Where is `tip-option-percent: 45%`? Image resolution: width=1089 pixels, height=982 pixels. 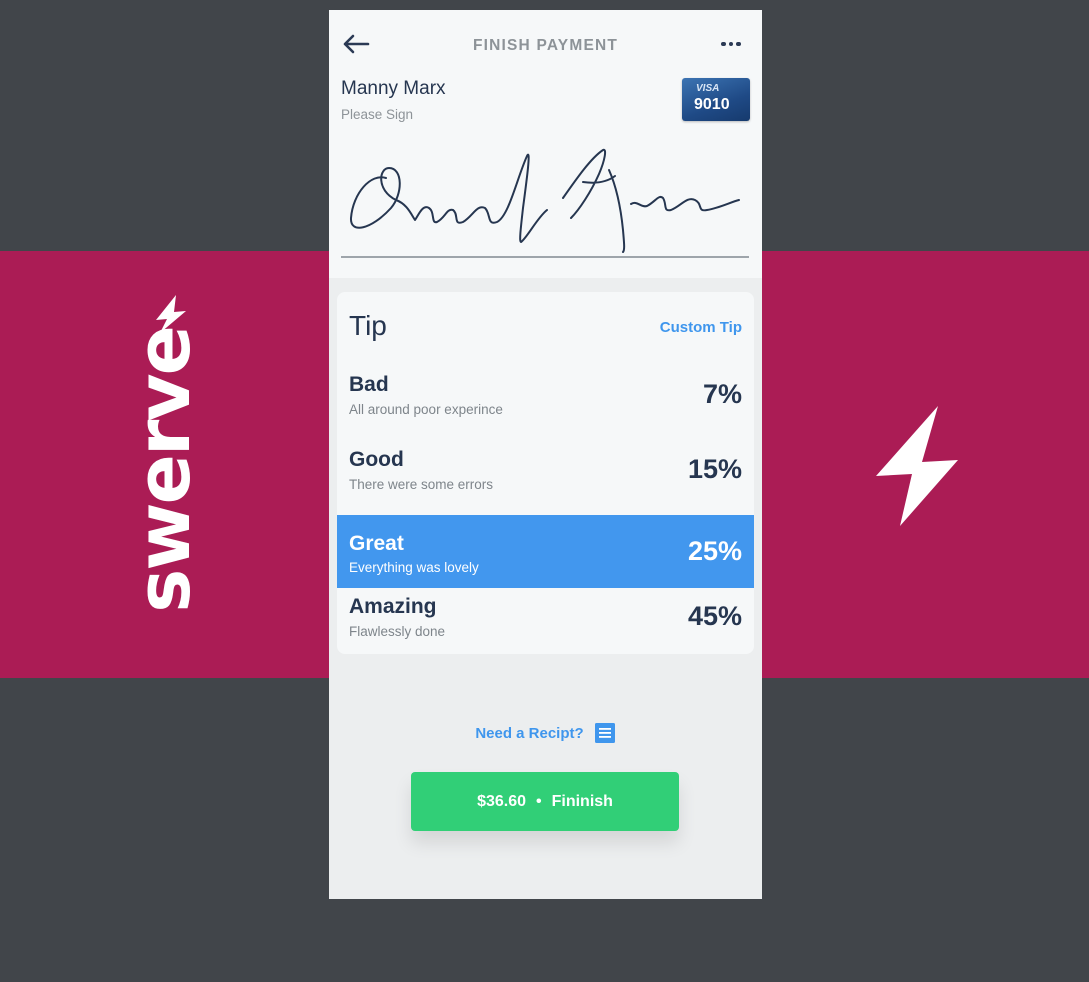
tip-option-percent: 45% is located at coordinates (714, 616).